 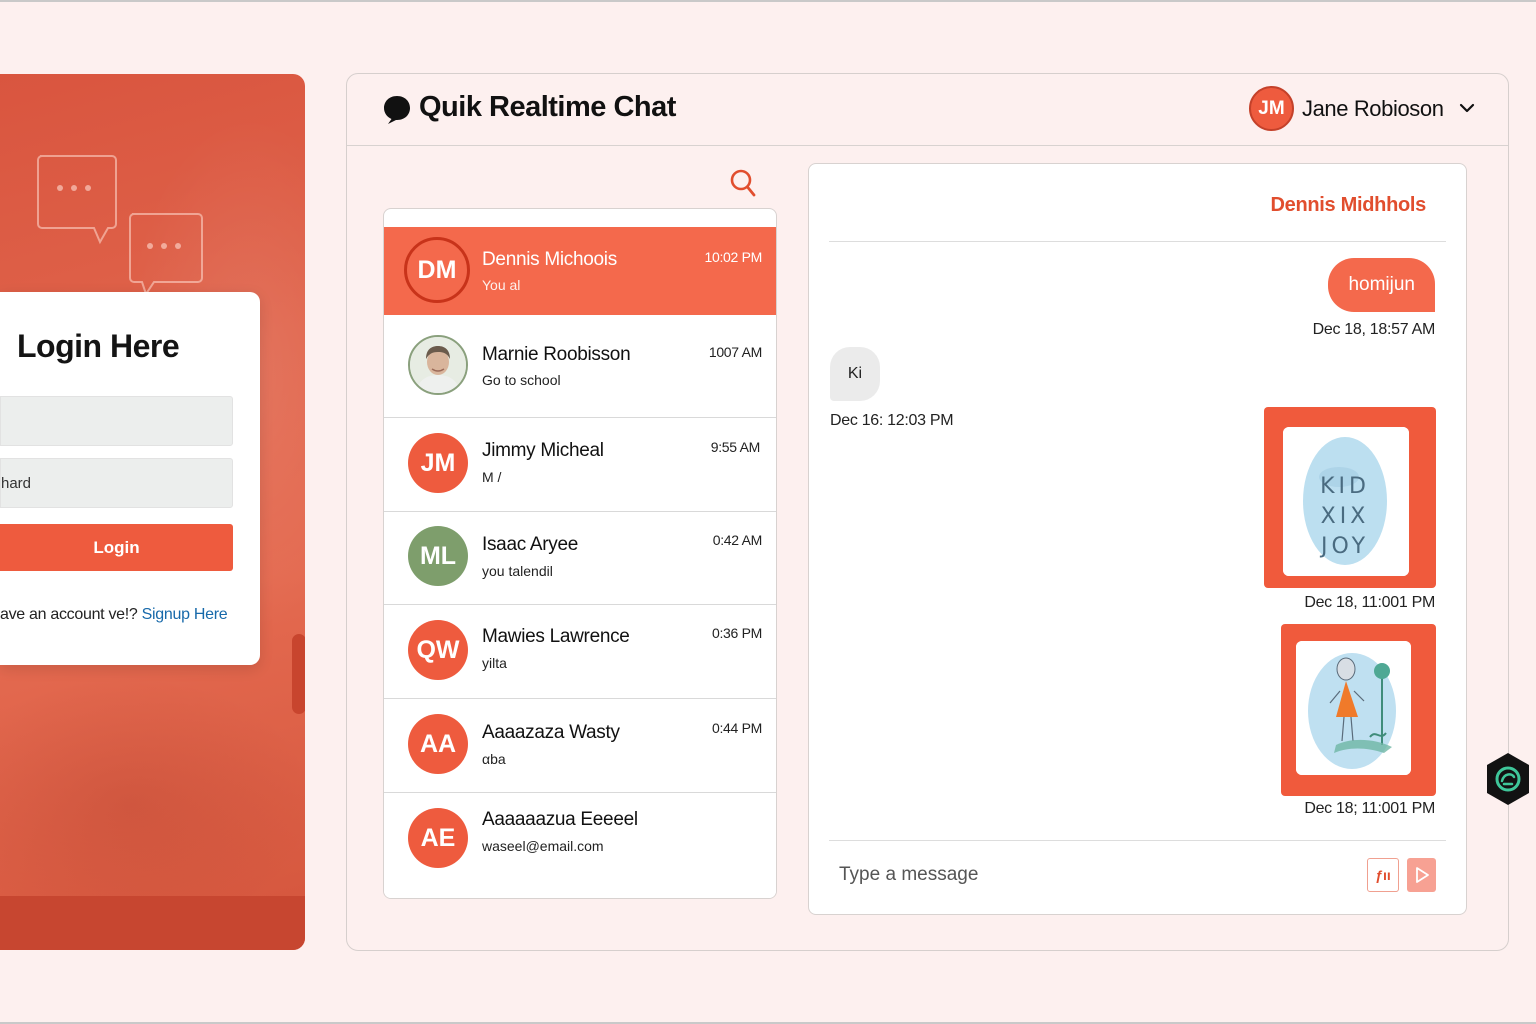 What do you see at coordinates (1344, 546) in the screenshot?
I see `svg-text: JOY` at bounding box center [1344, 546].